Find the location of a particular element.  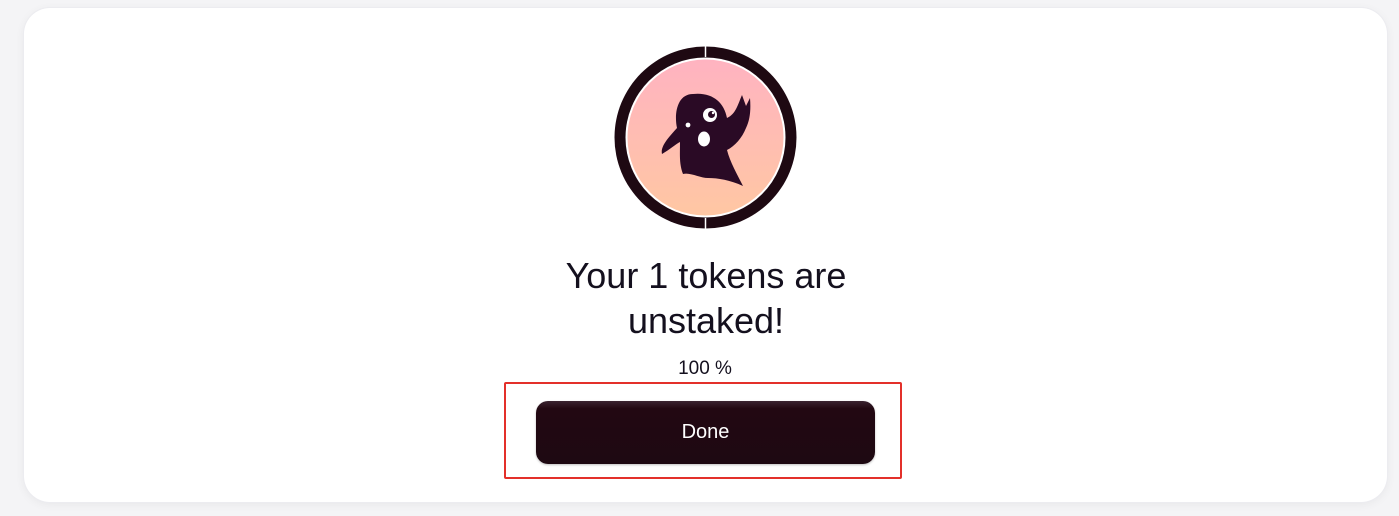

done-button: Done is located at coordinates (705, 432).